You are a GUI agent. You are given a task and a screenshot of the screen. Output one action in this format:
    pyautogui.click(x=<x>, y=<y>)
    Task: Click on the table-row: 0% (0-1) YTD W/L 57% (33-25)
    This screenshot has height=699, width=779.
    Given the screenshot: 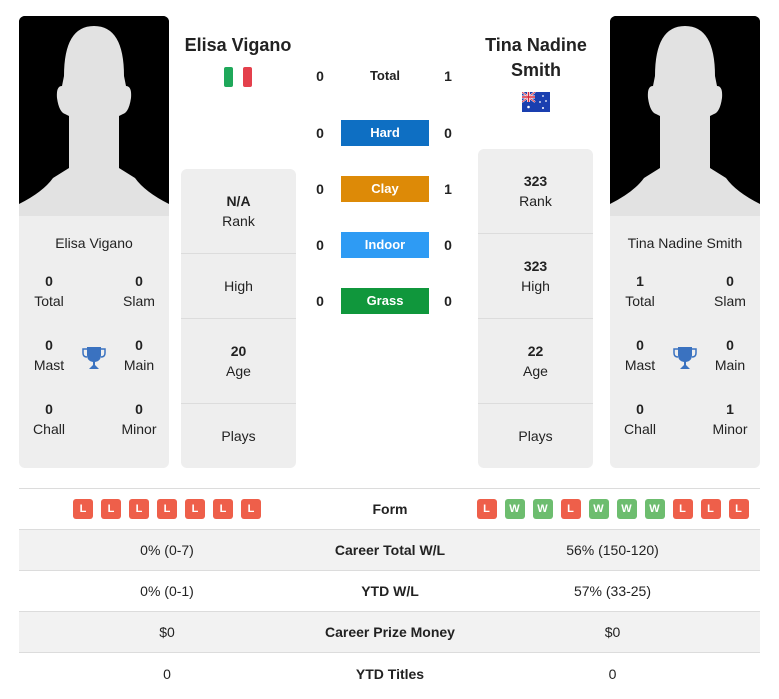 What is the action you would take?
    pyautogui.click(x=389, y=591)
    